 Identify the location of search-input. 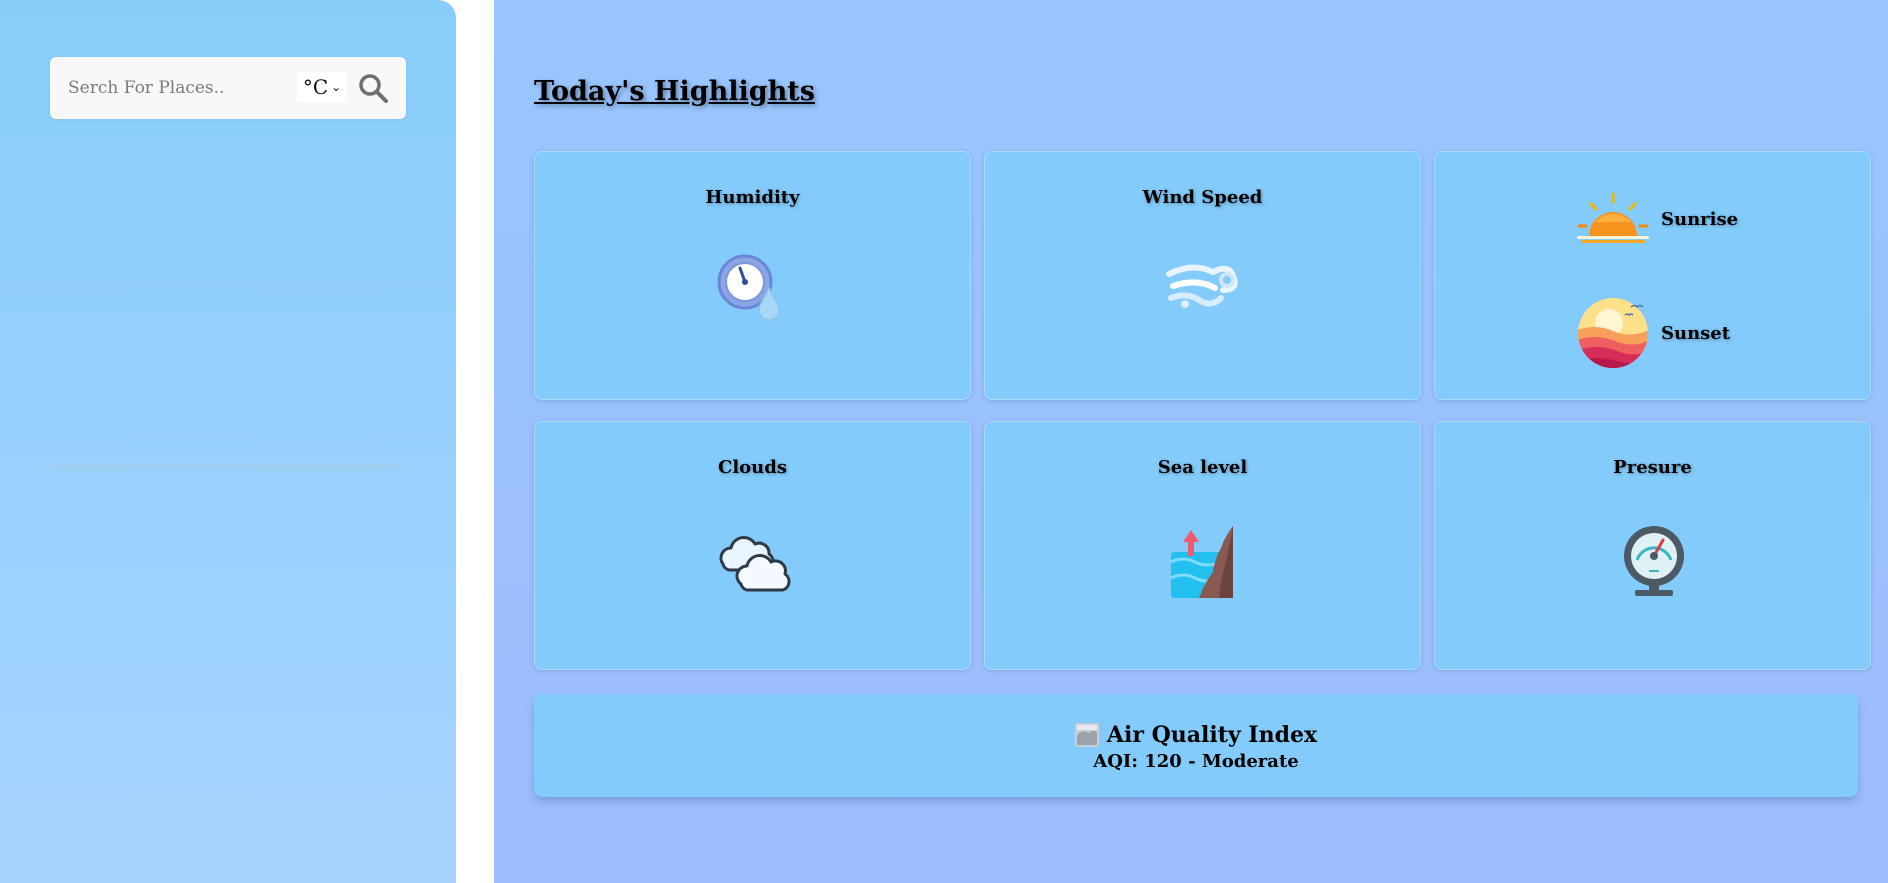
(198, 88).